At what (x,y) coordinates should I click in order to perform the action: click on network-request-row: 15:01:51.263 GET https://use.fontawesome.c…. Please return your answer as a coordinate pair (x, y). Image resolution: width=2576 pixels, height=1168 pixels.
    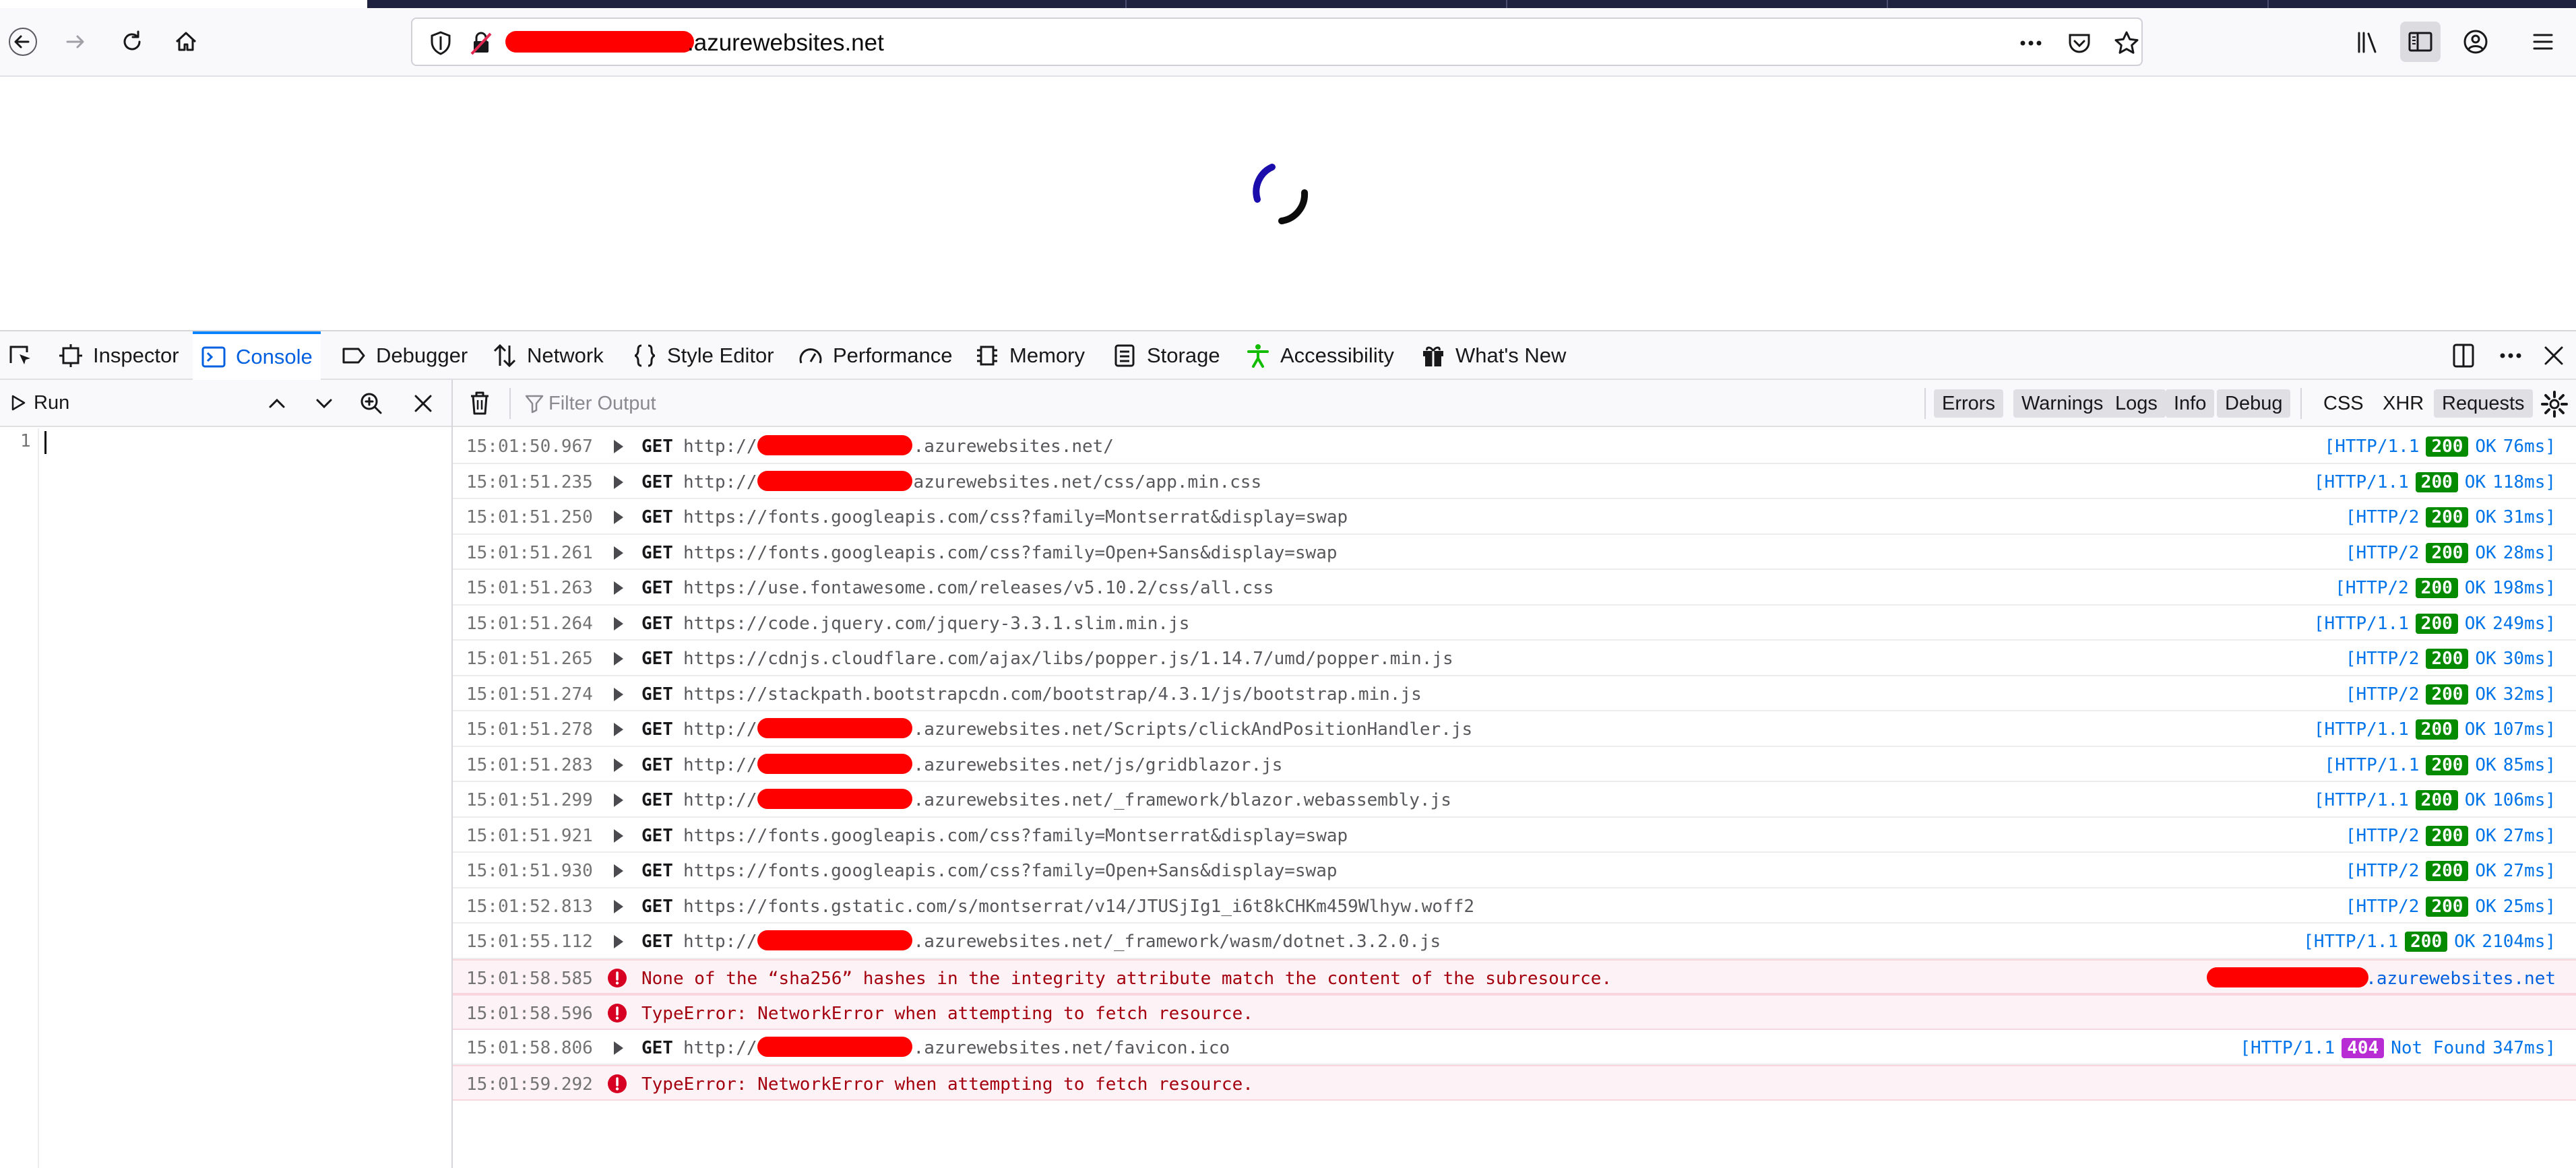
    Looking at the image, I should click on (1514, 588).